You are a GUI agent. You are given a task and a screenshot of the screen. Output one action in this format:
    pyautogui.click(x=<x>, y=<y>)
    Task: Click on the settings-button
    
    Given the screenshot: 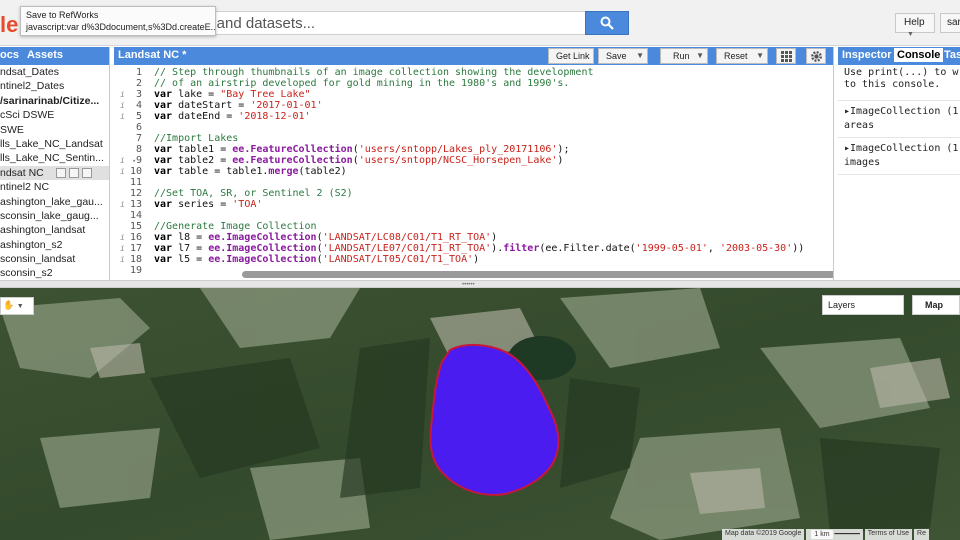 What is the action you would take?
    pyautogui.click(x=816, y=56)
    